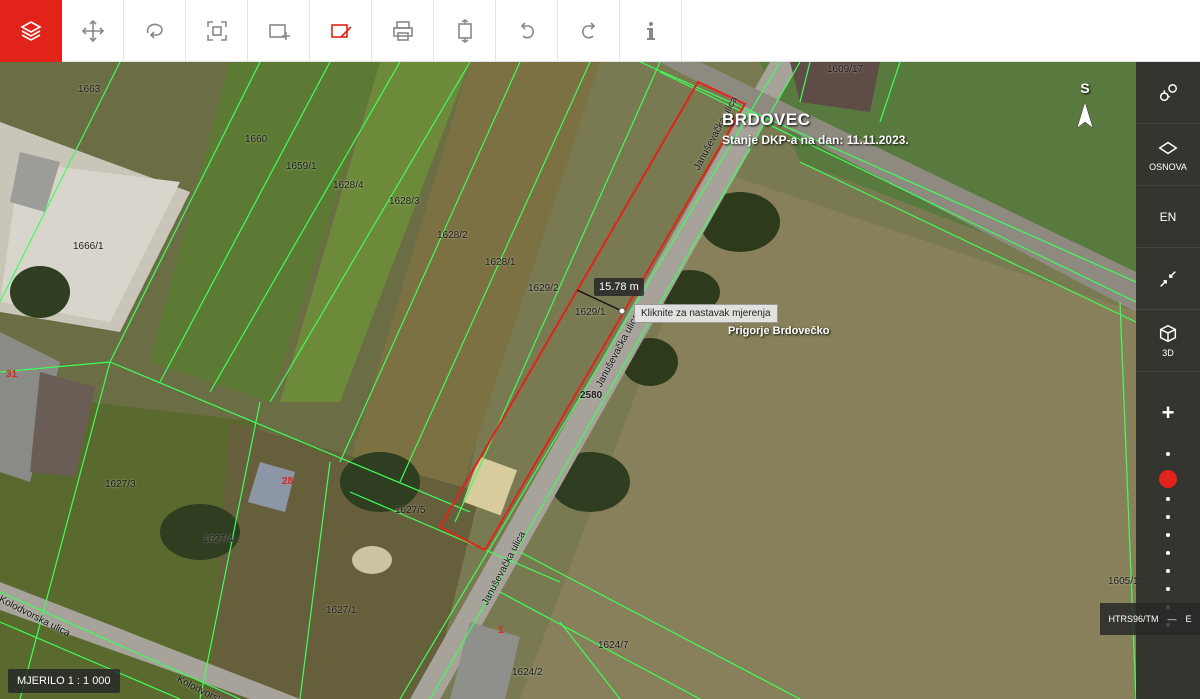 This screenshot has width=1200, height=699. I want to click on parcel-label: 1624/2, so click(527, 672).